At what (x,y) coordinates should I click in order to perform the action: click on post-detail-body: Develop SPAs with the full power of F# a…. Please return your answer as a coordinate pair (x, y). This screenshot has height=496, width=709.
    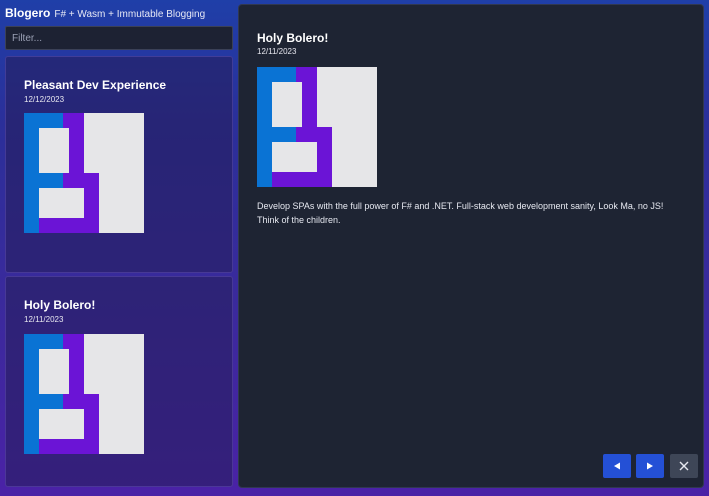
    Looking at the image, I should click on (460, 213).